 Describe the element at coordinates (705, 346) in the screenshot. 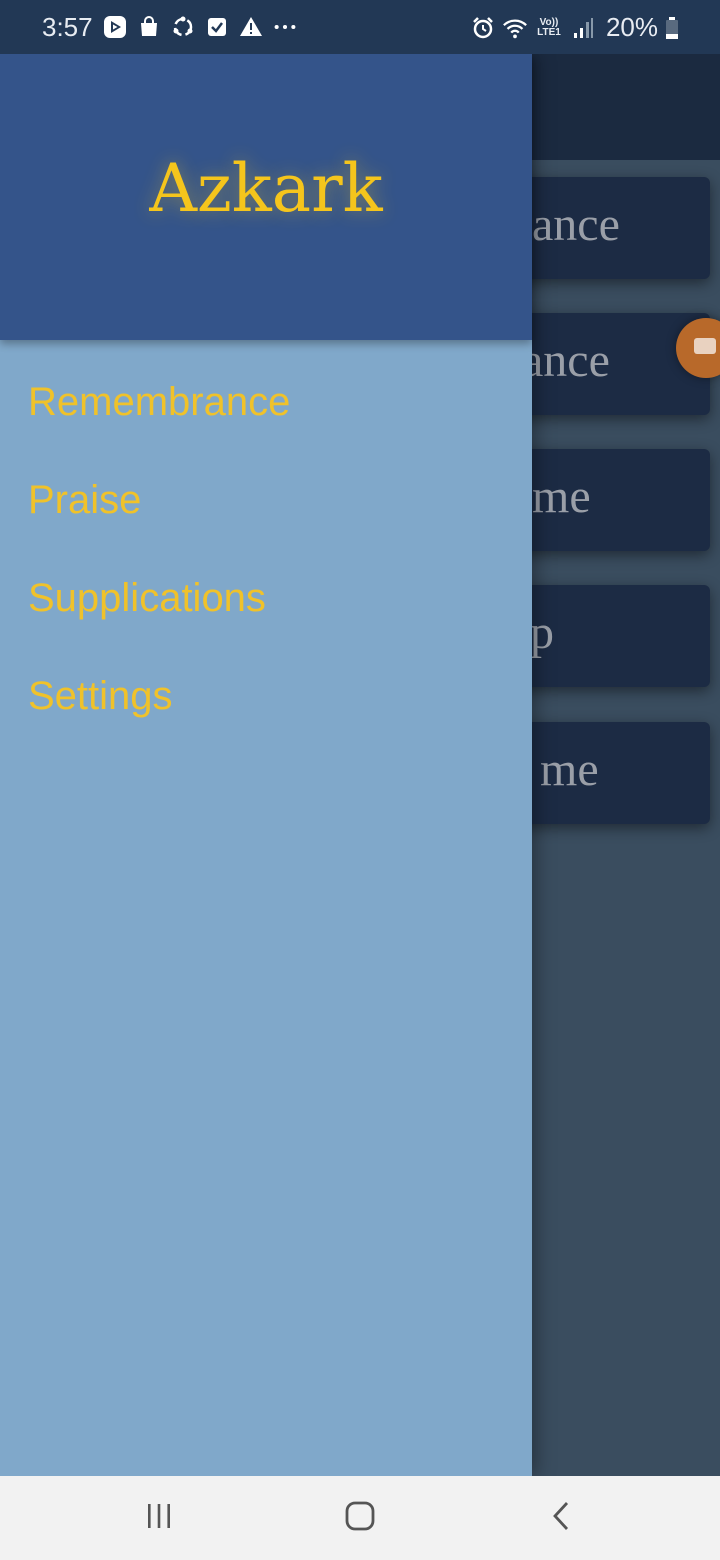

I see `video-icon` at that location.